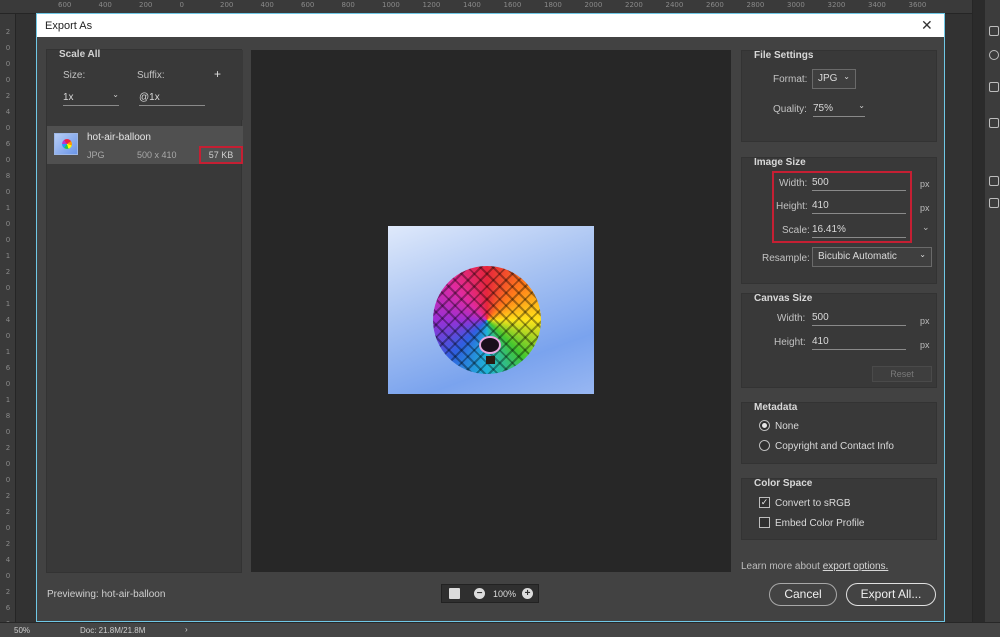 The image size is (1000, 637). I want to click on fit-screen-icon, so click(454, 593).